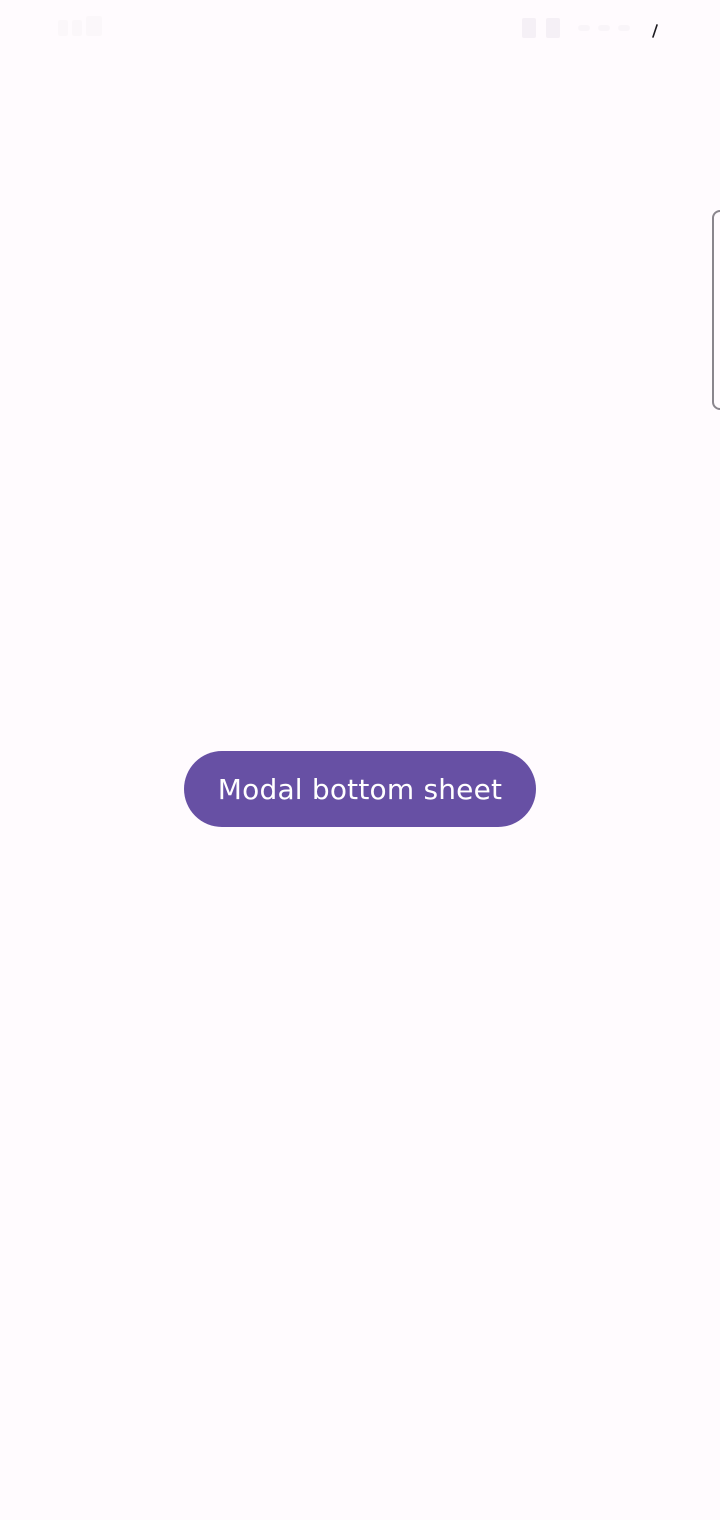 The width and height of the screenshot is (720, 1520). Describe the element at coordinates (655, 31) in the screenshot. I see `battery-icon` at that location.